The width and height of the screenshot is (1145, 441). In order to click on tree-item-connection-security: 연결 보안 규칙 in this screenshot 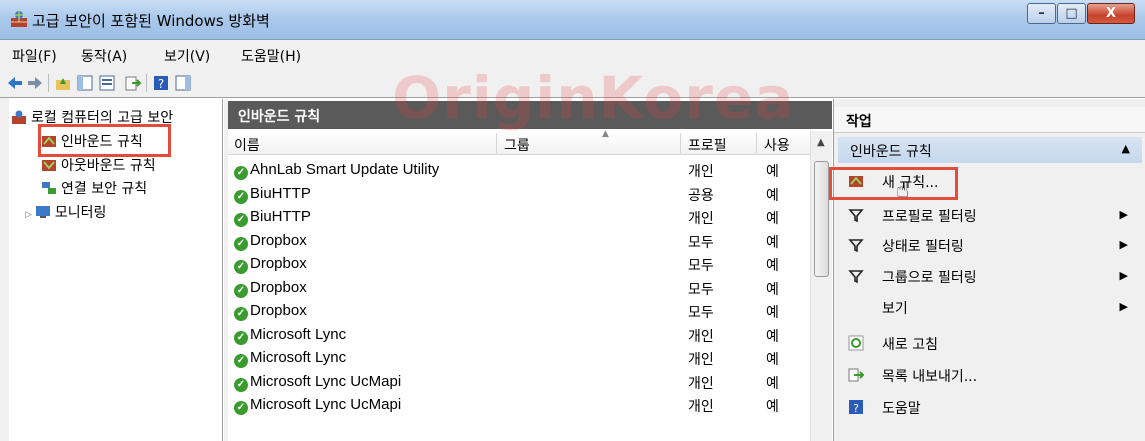, I will do `click(94, 189)`.